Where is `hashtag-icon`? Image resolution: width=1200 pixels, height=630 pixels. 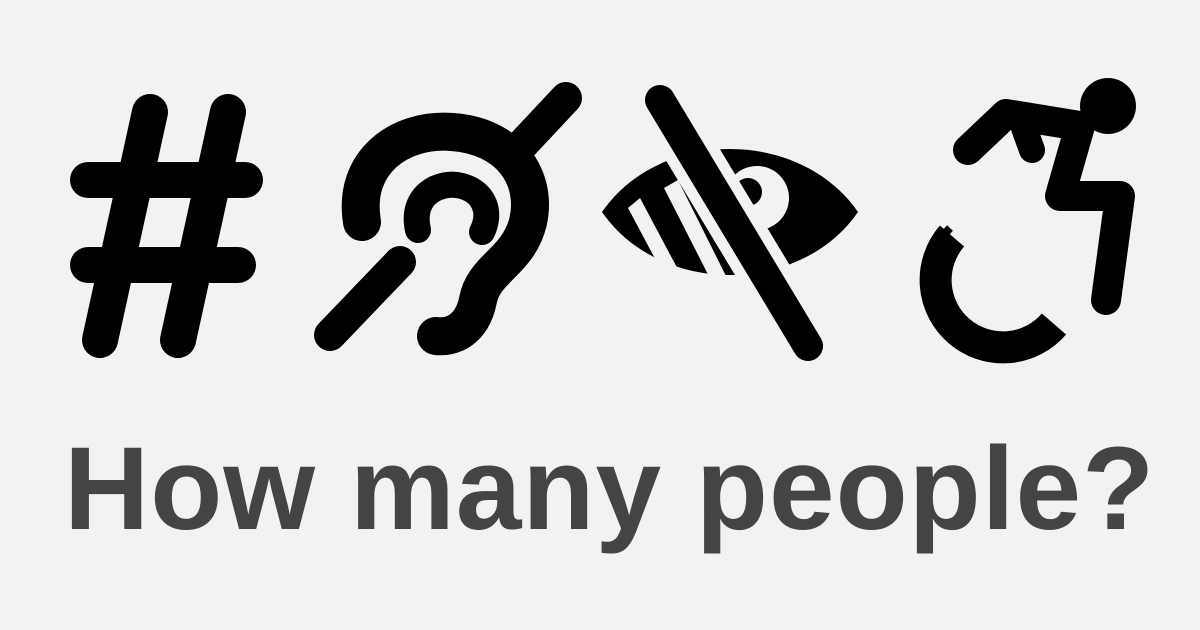 hashtag-icon is located at coordinates (166, 226).